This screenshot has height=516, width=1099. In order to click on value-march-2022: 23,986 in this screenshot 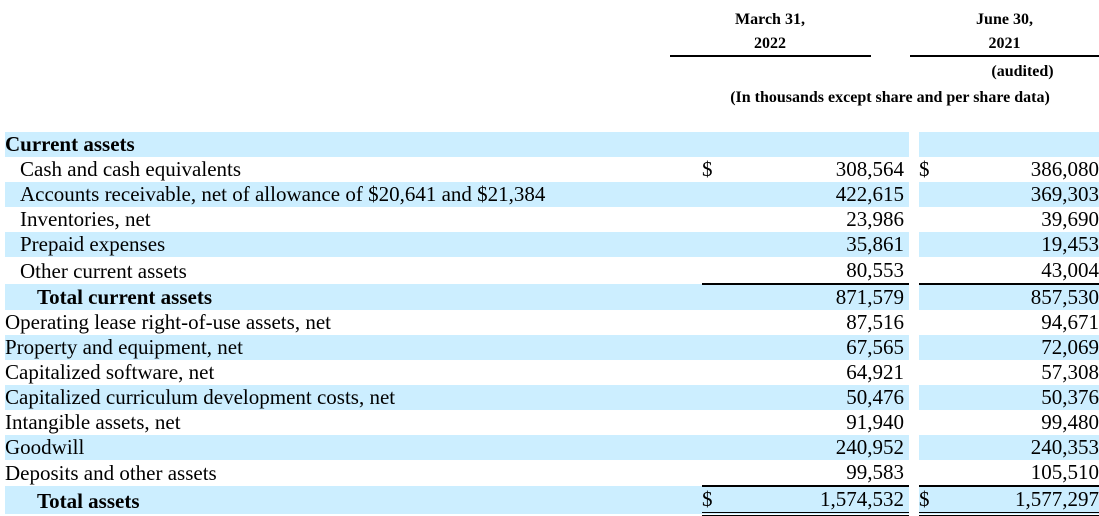, I will do `click(875, 219)`.